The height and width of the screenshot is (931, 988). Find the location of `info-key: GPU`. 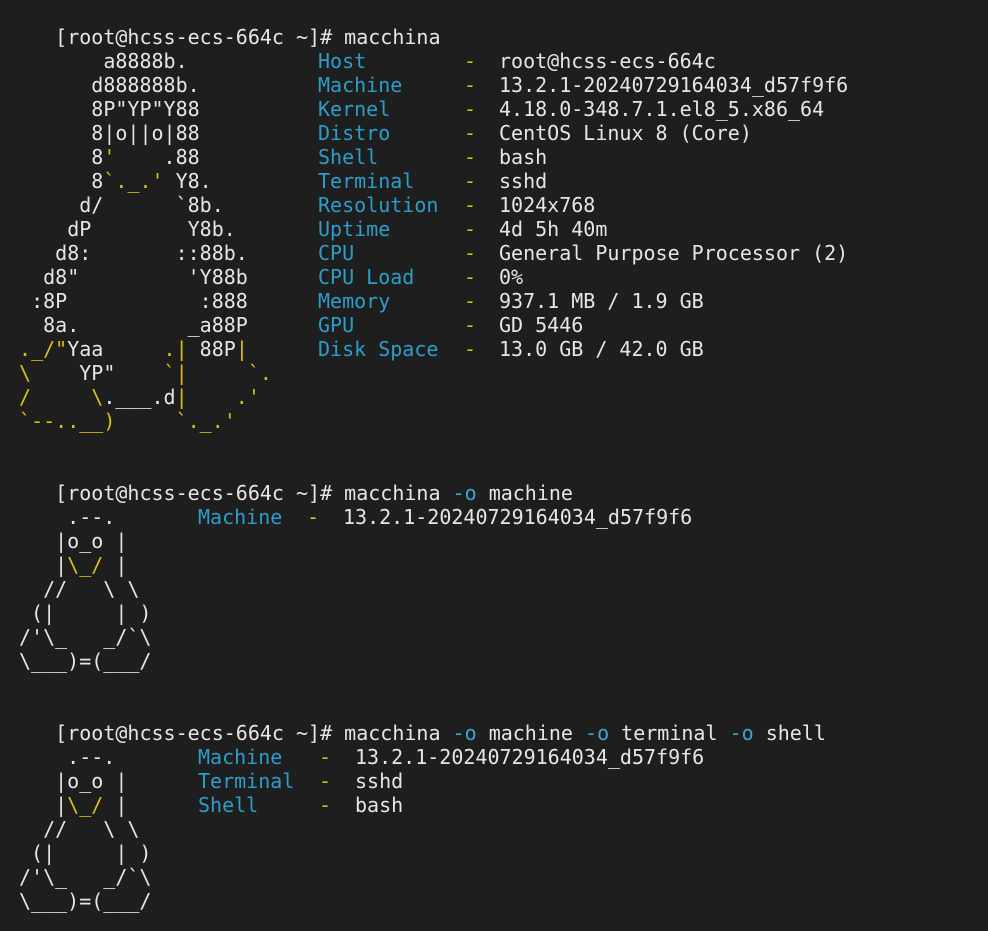

info-key: GPU is located at coordinates (336, 325).